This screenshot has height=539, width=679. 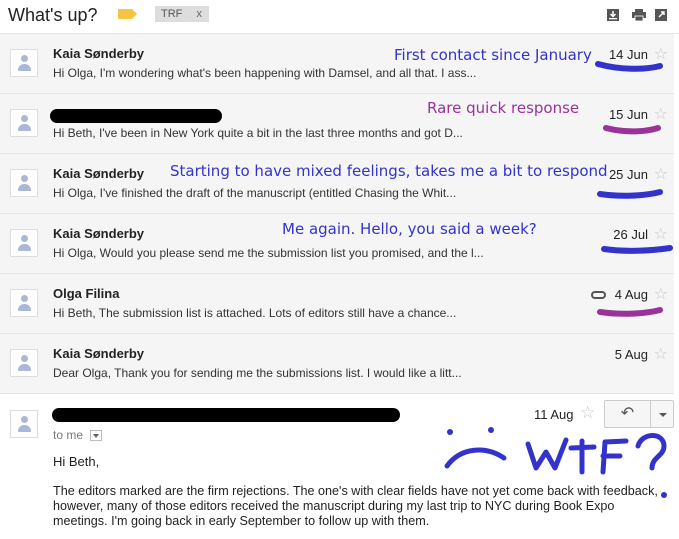 I want to click on remove-label-button: x, so click(x=200, y=14).